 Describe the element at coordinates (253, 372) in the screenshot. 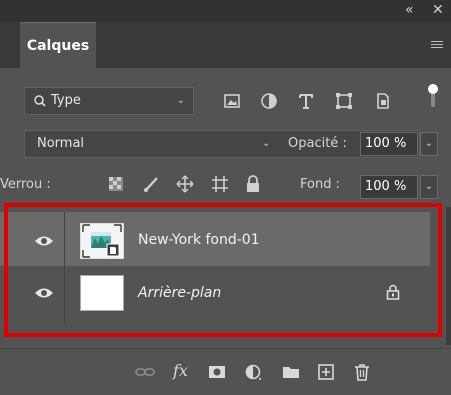

I see `new-adjustment-icon` at that location.